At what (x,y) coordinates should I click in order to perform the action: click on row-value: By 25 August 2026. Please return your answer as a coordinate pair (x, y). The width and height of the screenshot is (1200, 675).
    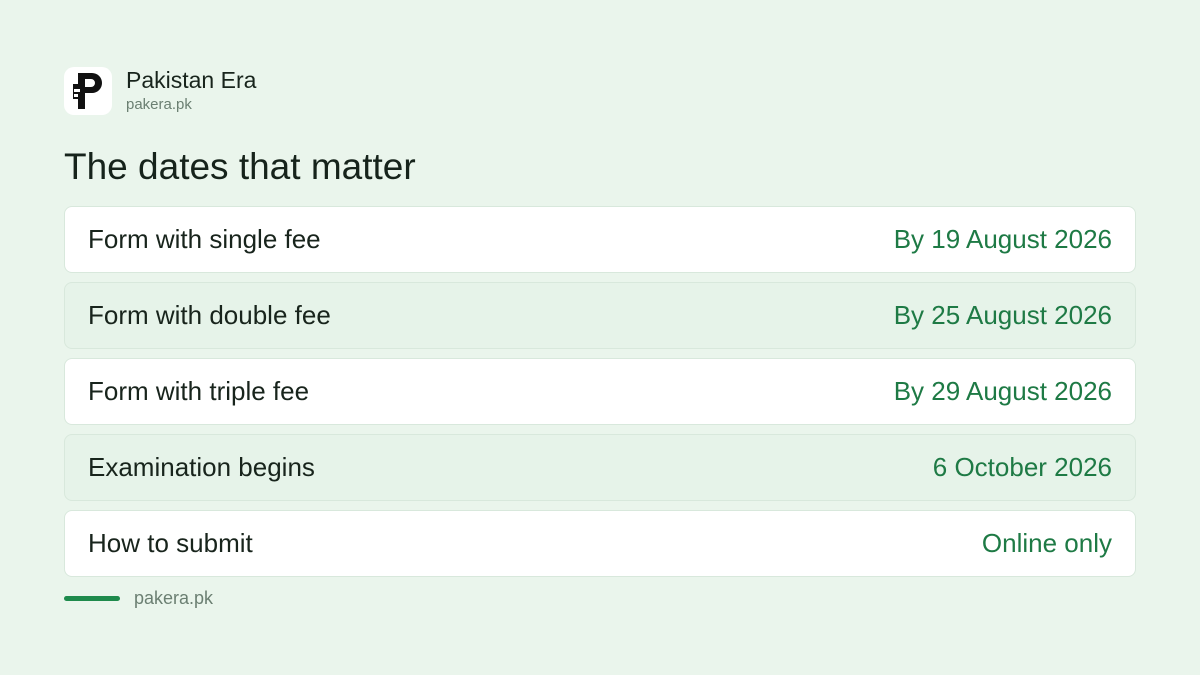
    Looking at the image, I should click on (1002, 315).